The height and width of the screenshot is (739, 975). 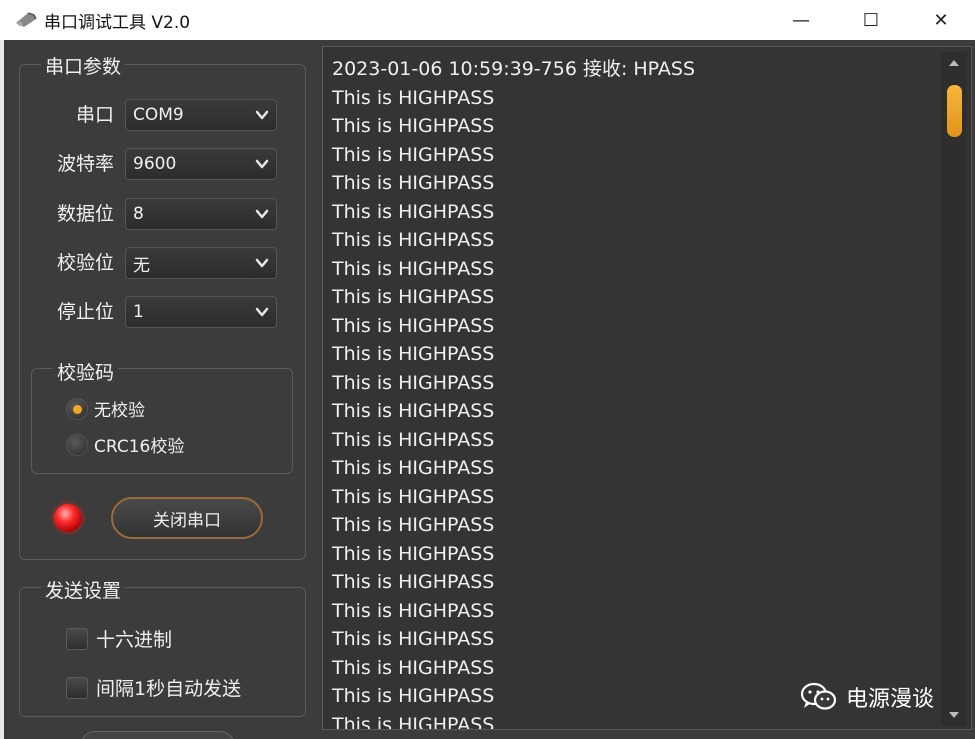 What do you see at coordinates (169, 689) in the screenshot?
I see `checkbox-label: 间隔1秒自动发送` at bounding box center [169, 689].